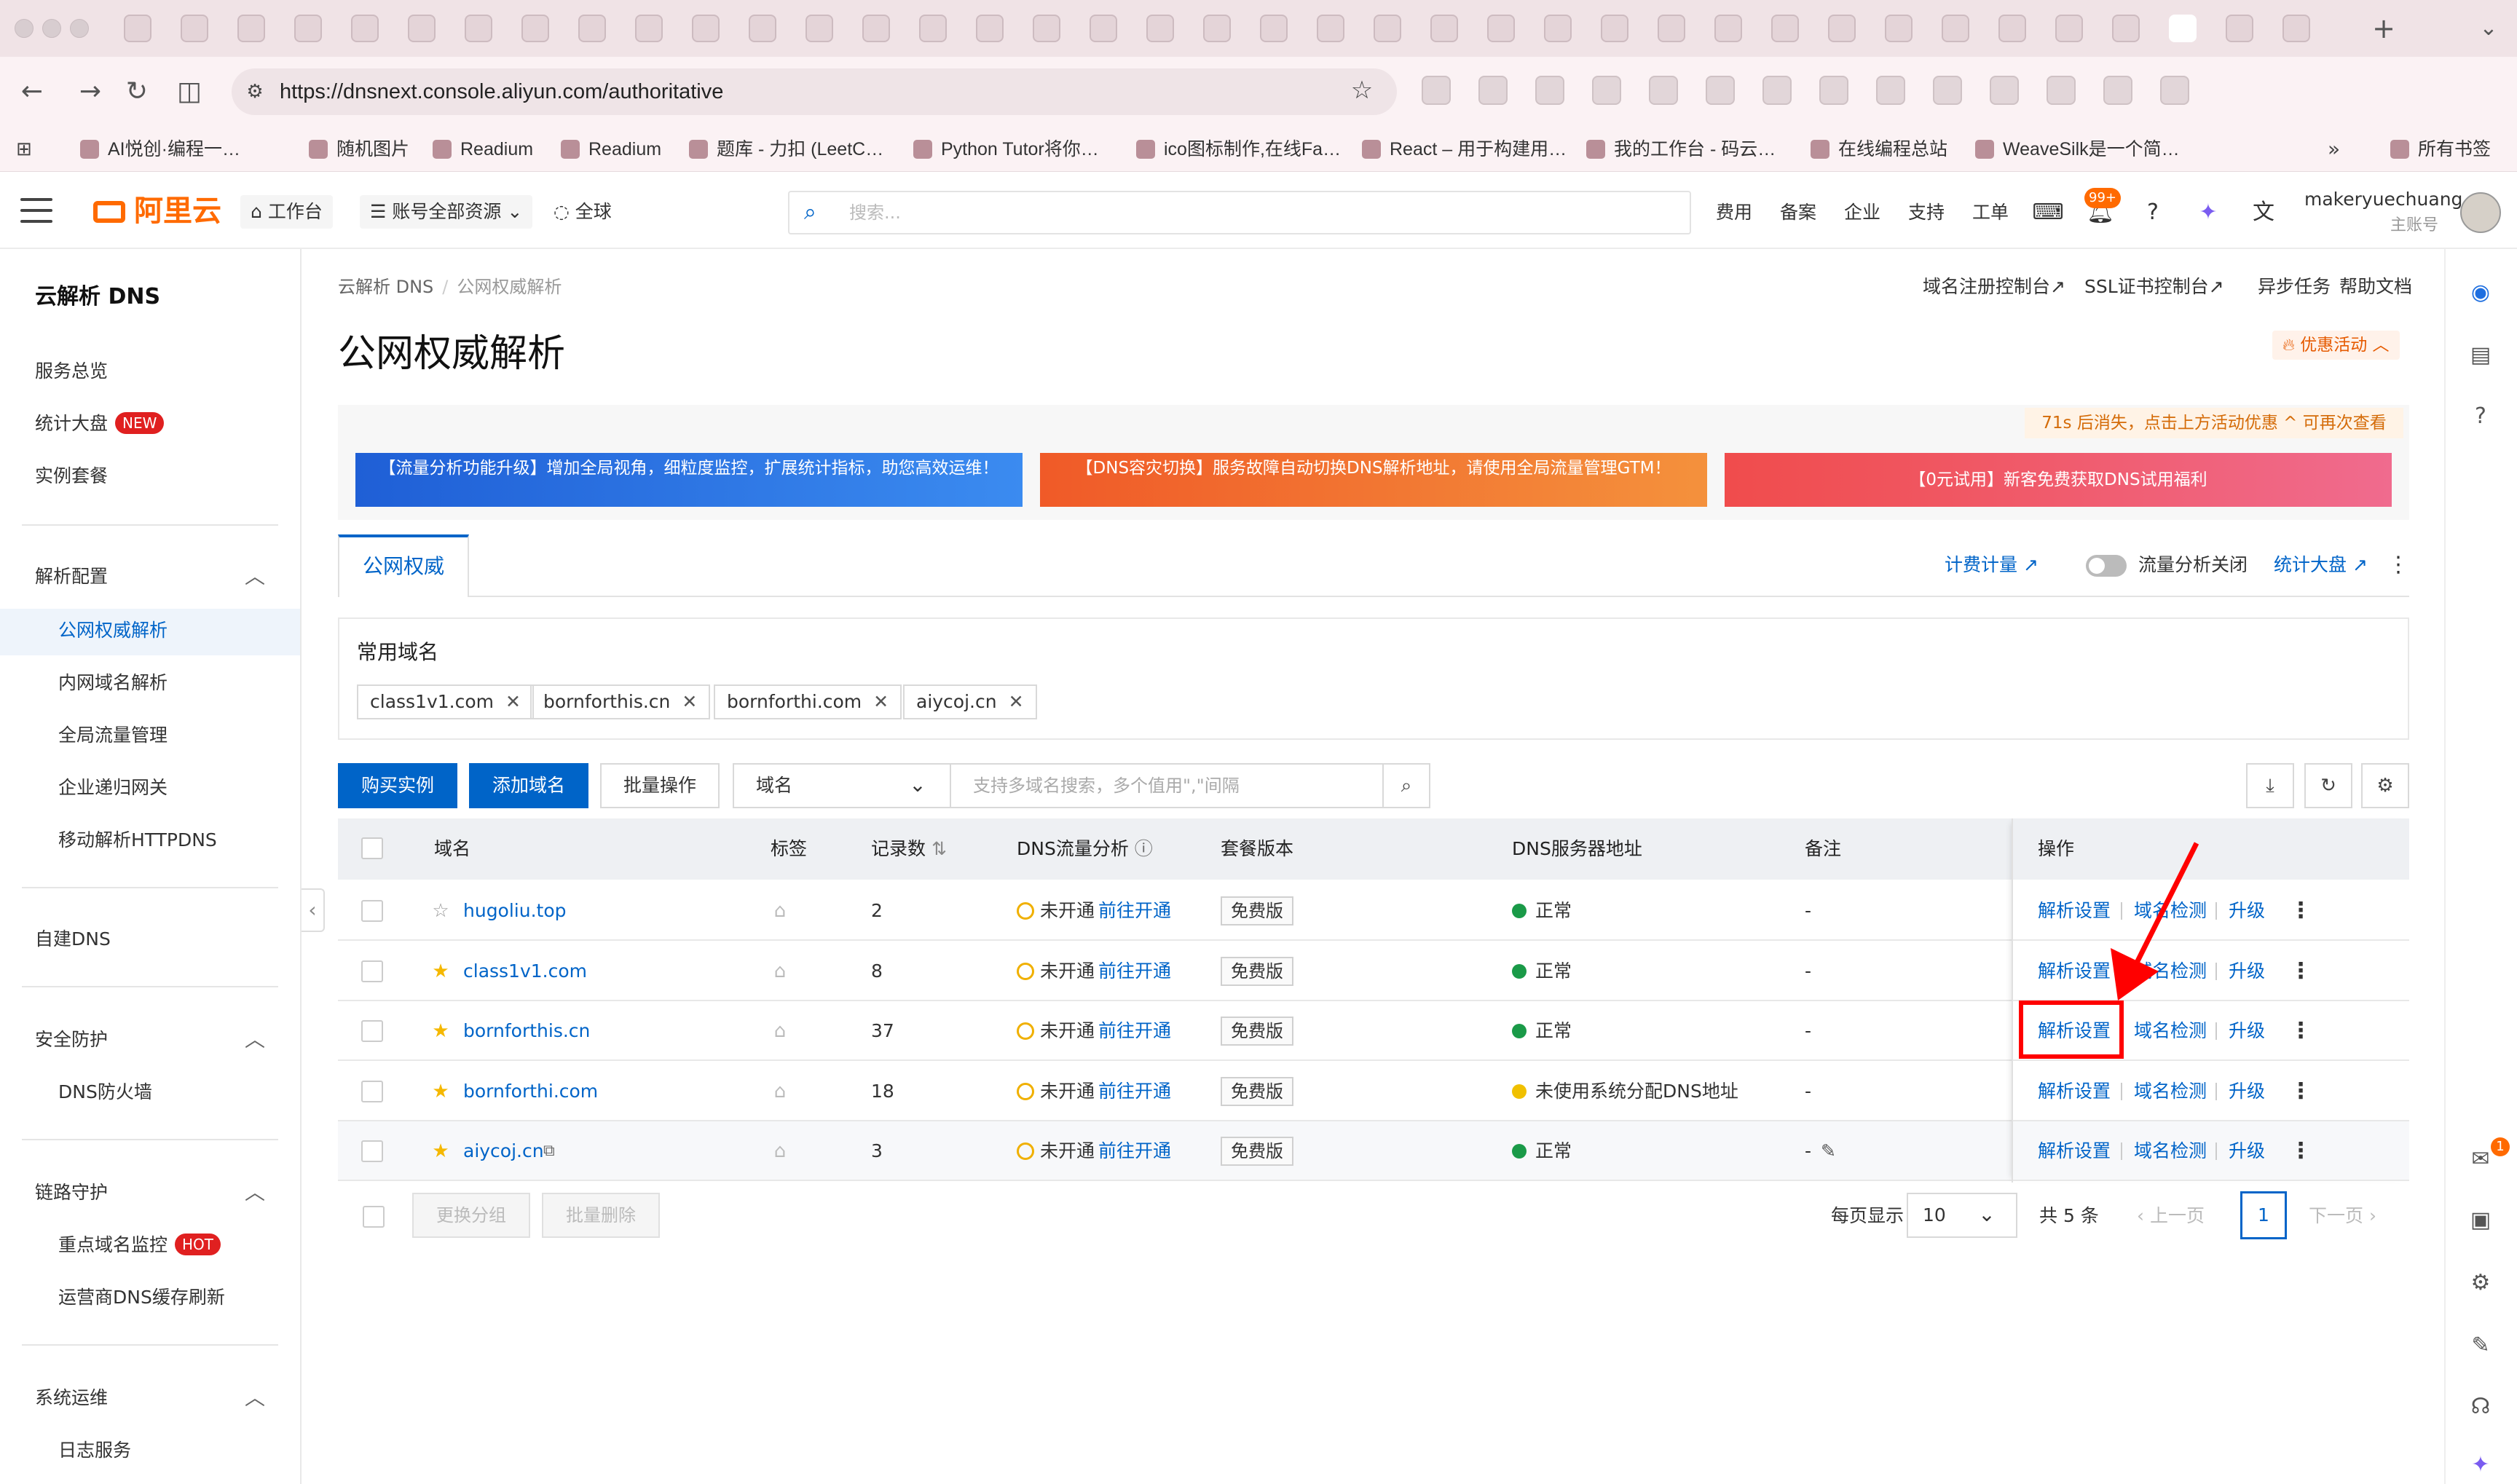 The image size is (2517, 1484). I want to click on search-icon: ⌕, so click(1406, 785).